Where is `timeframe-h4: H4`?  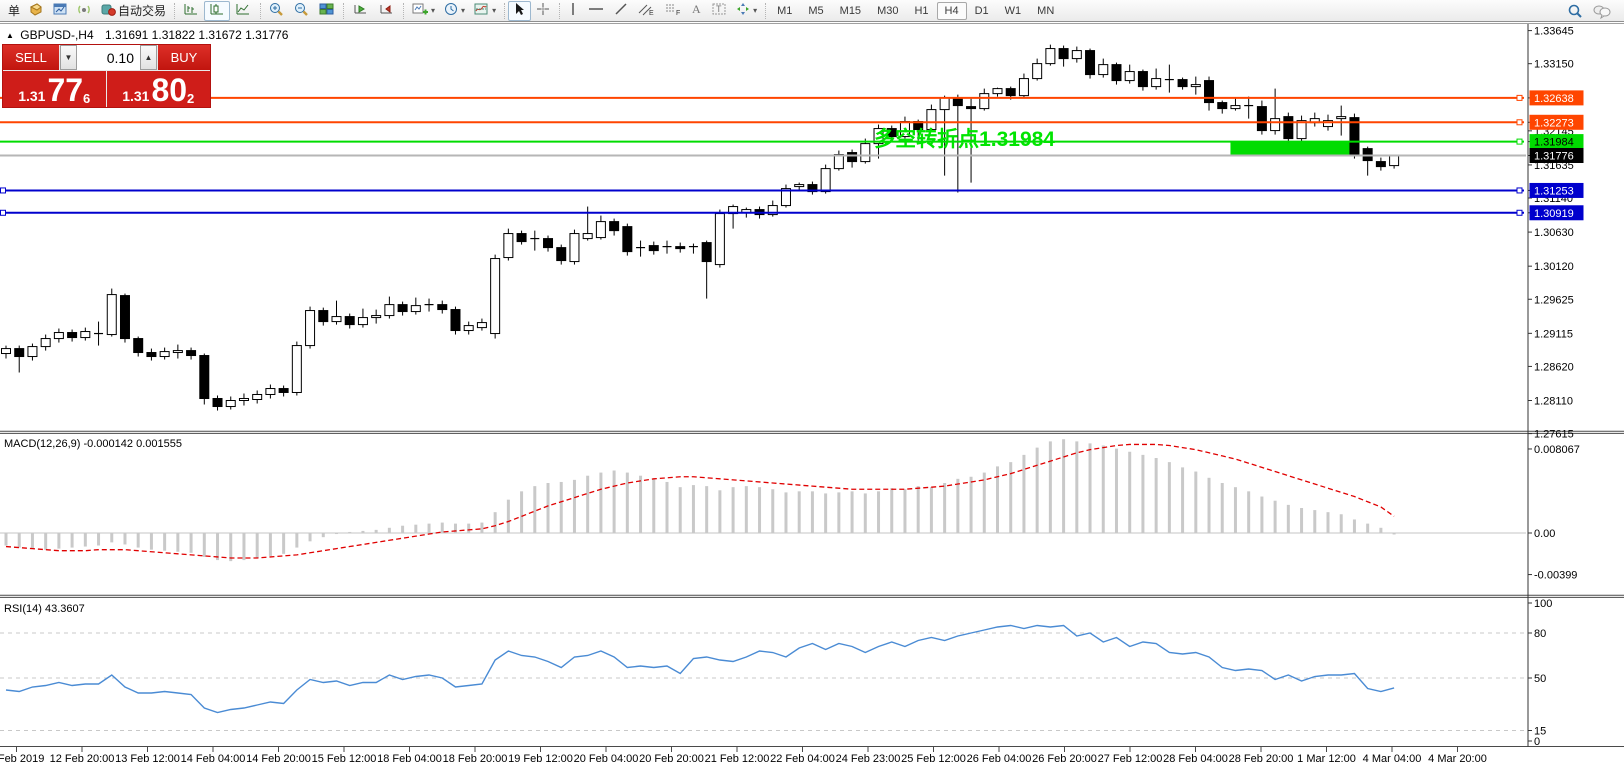 timeframe-h4: H4 is located at coordinates (951, 10).